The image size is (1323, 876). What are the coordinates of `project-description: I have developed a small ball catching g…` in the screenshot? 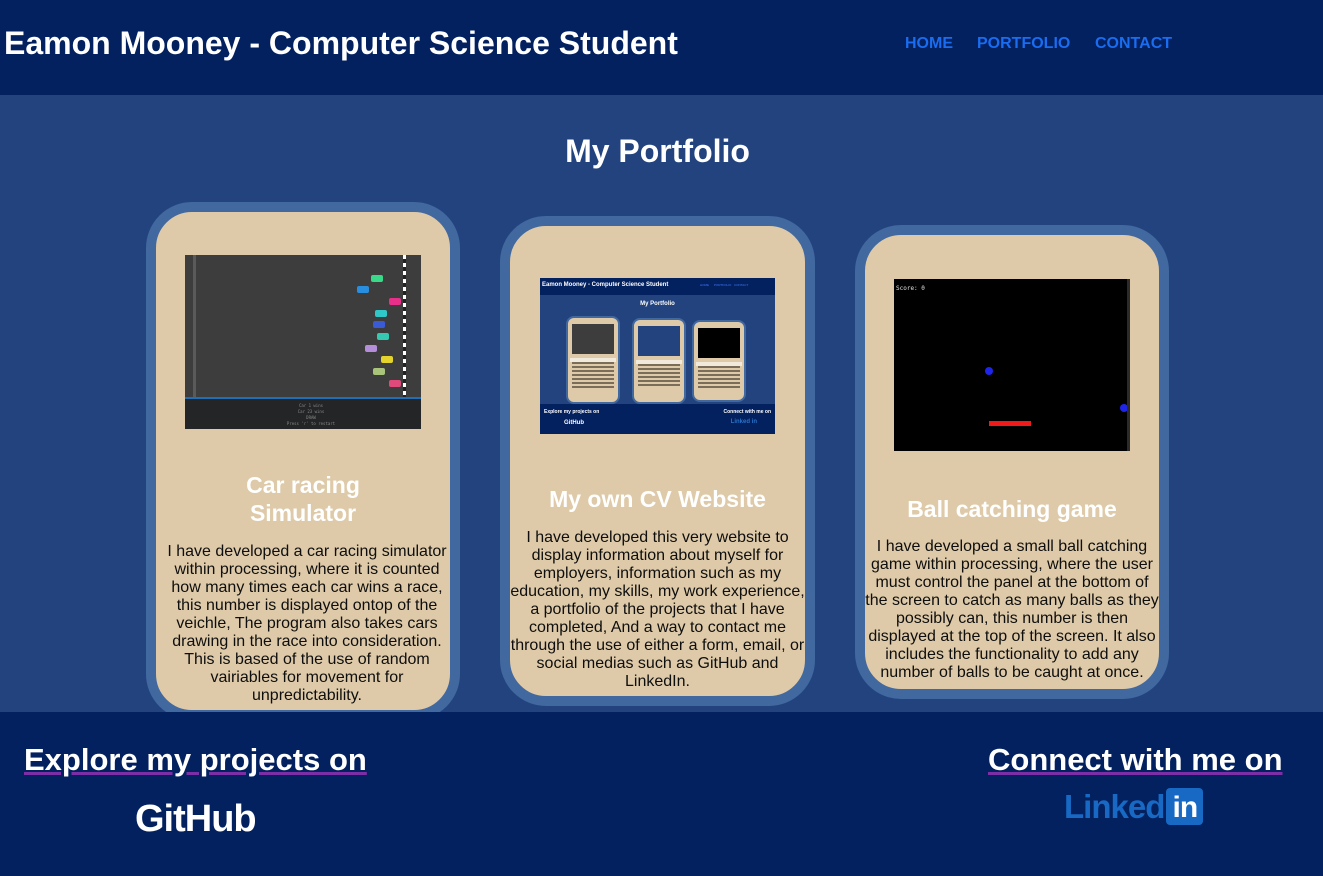 It's located at (1012, 609).